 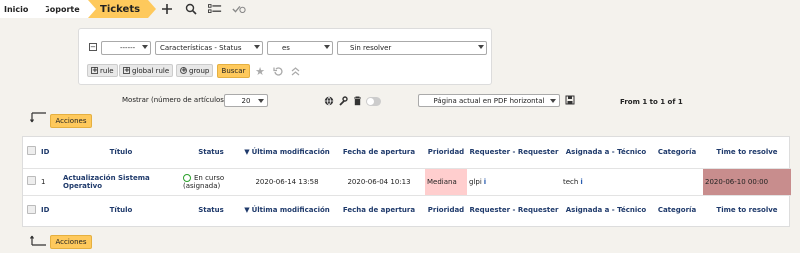 I want to click on column-footer-label: Time to resolve, so click(x=747, y=210).